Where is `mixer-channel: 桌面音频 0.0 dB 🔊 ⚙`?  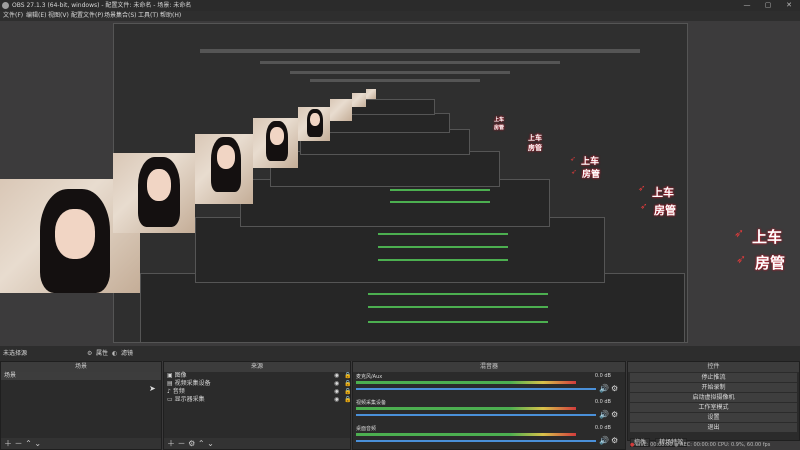
mixer-channel: 桌面音频 0.0 dB 🔊 ⚙ is located at coordinates (489, 437).